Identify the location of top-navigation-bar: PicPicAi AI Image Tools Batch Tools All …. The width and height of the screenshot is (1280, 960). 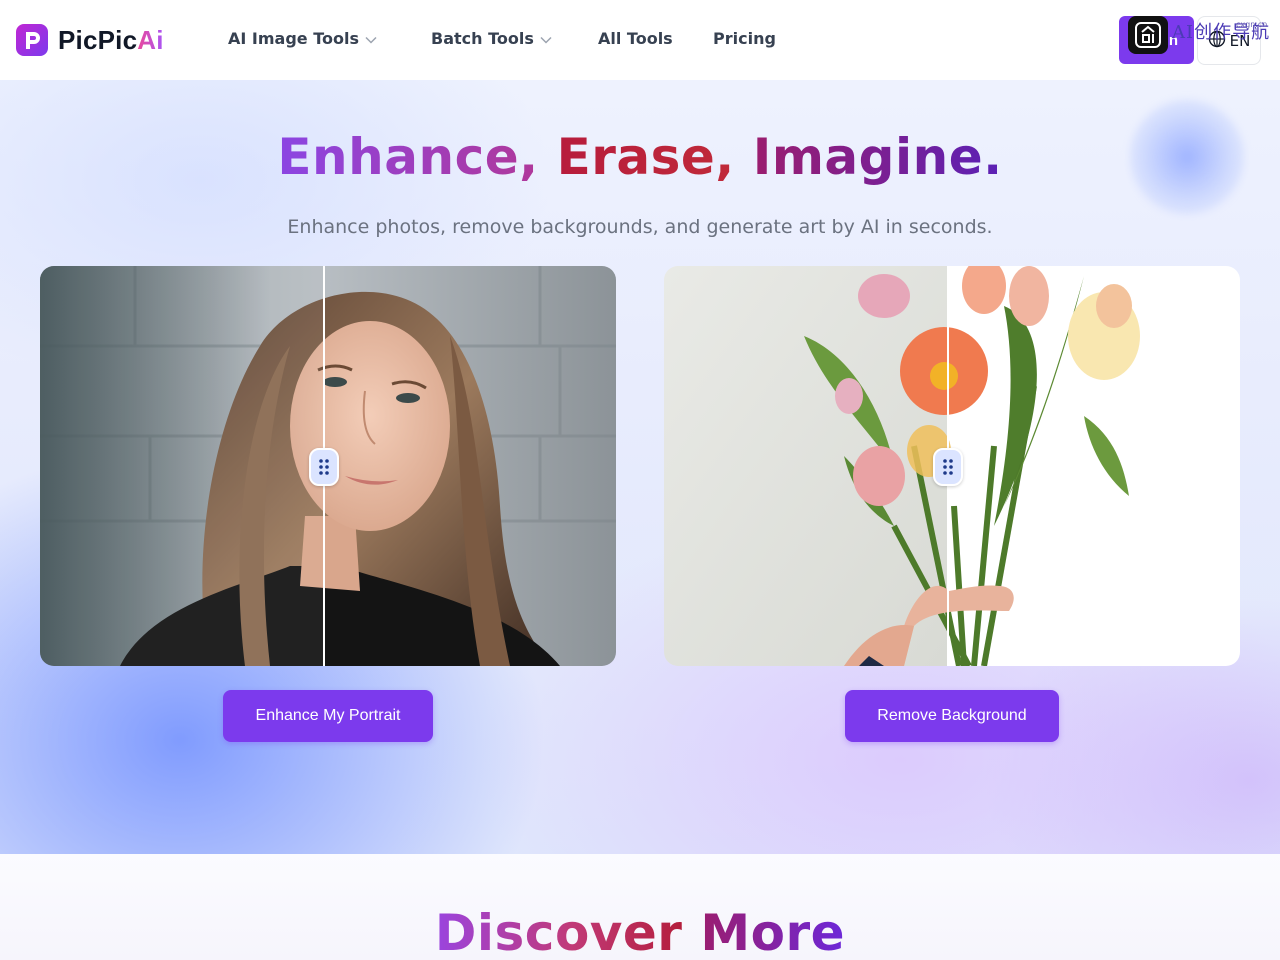
(640, 40).